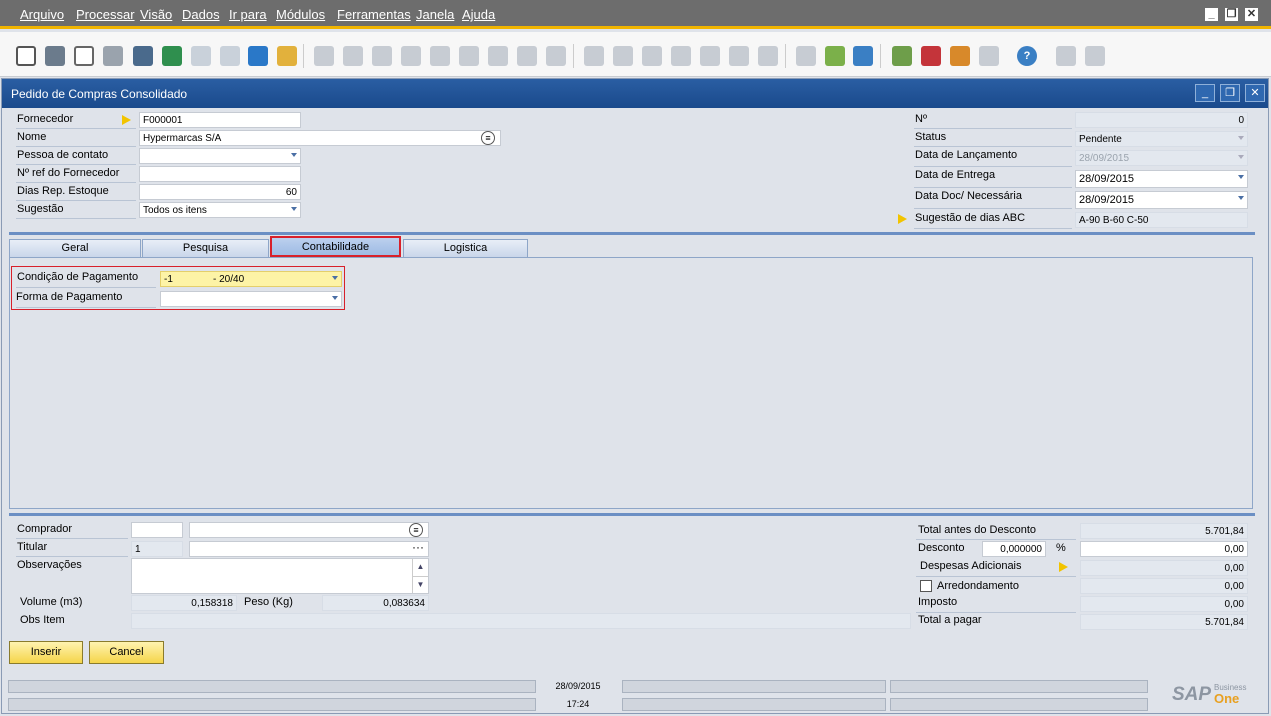  Describe the element at coordinates (157, 530) in the screenshot. I see `comprador-code-field` at that location.